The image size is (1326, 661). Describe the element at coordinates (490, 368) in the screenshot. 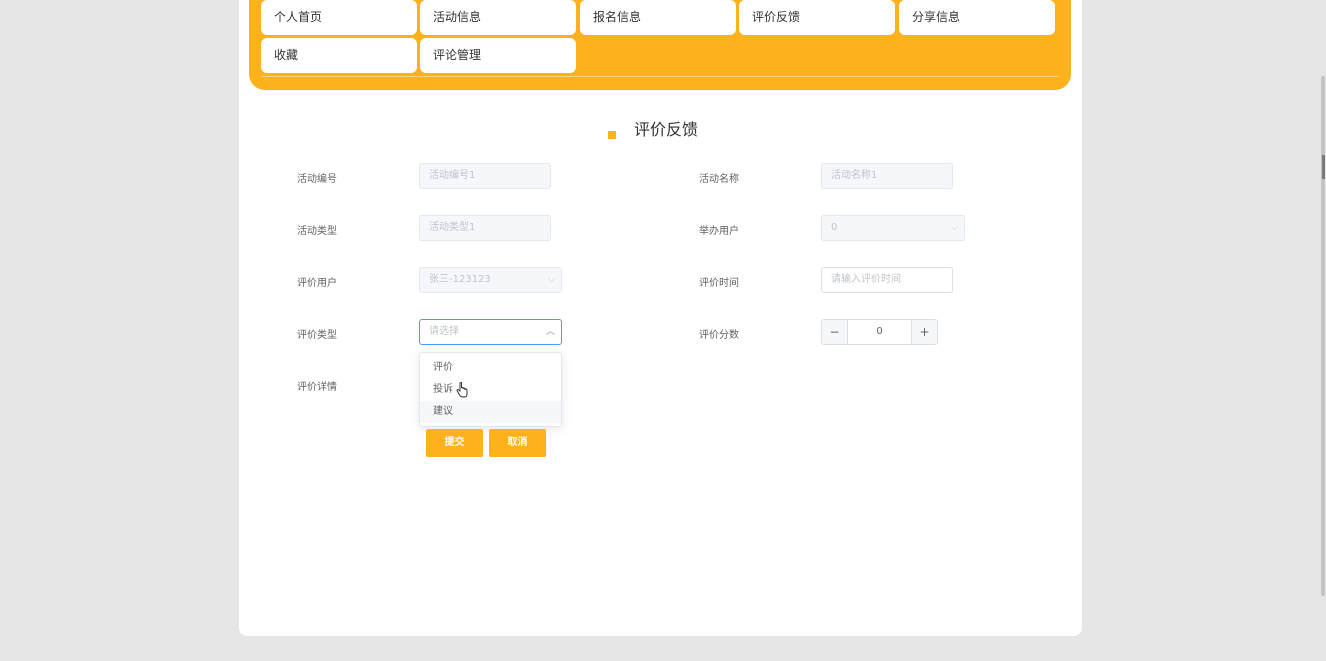

I see `option-review: 评价` at that location.